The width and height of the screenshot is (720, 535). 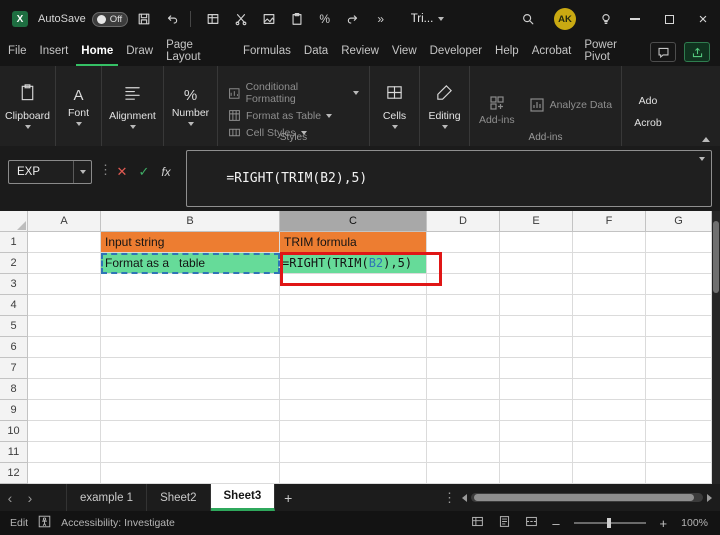 I want to click on cell-G11, so click(x=679, y=452).